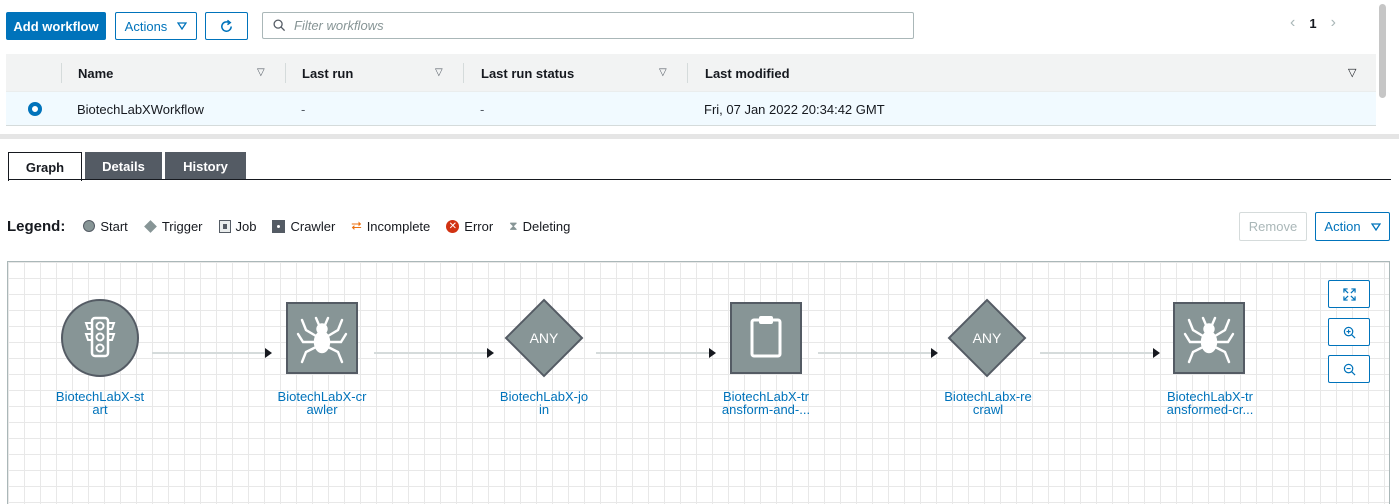 This screenshot has width=1399, height=504. Describe the element at coordinates (539, 226) in the screenshot. I see `legend-item-deleting: ⧗ Deleting` at that location.